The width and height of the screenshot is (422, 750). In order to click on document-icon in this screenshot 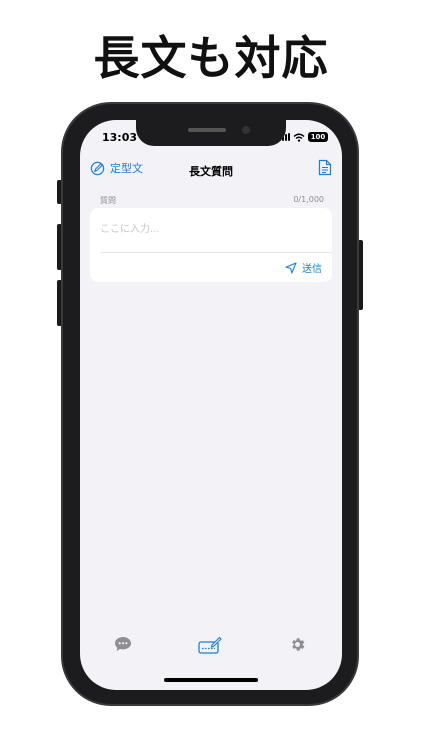, I will do `click(325, 167)`.